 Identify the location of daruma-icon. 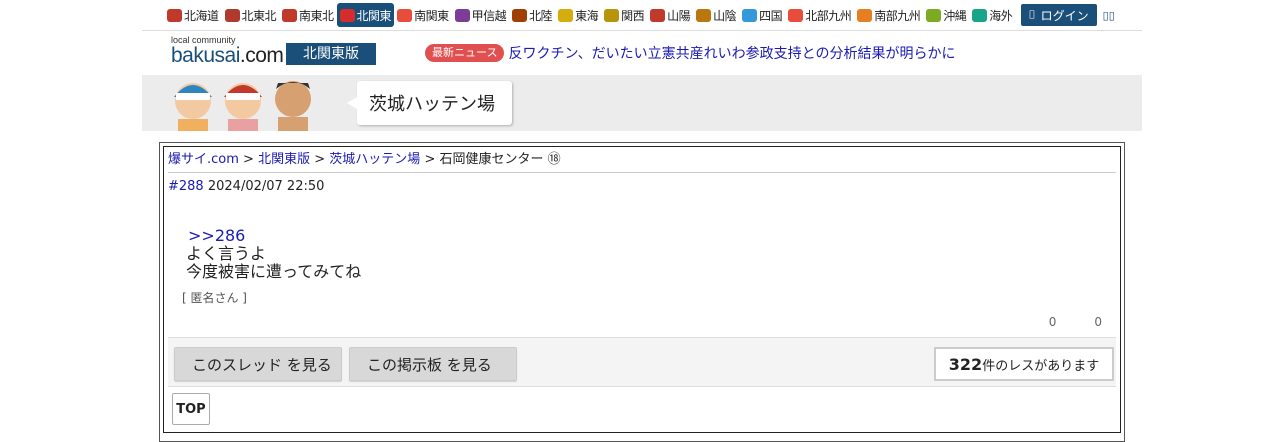
(347, 15).